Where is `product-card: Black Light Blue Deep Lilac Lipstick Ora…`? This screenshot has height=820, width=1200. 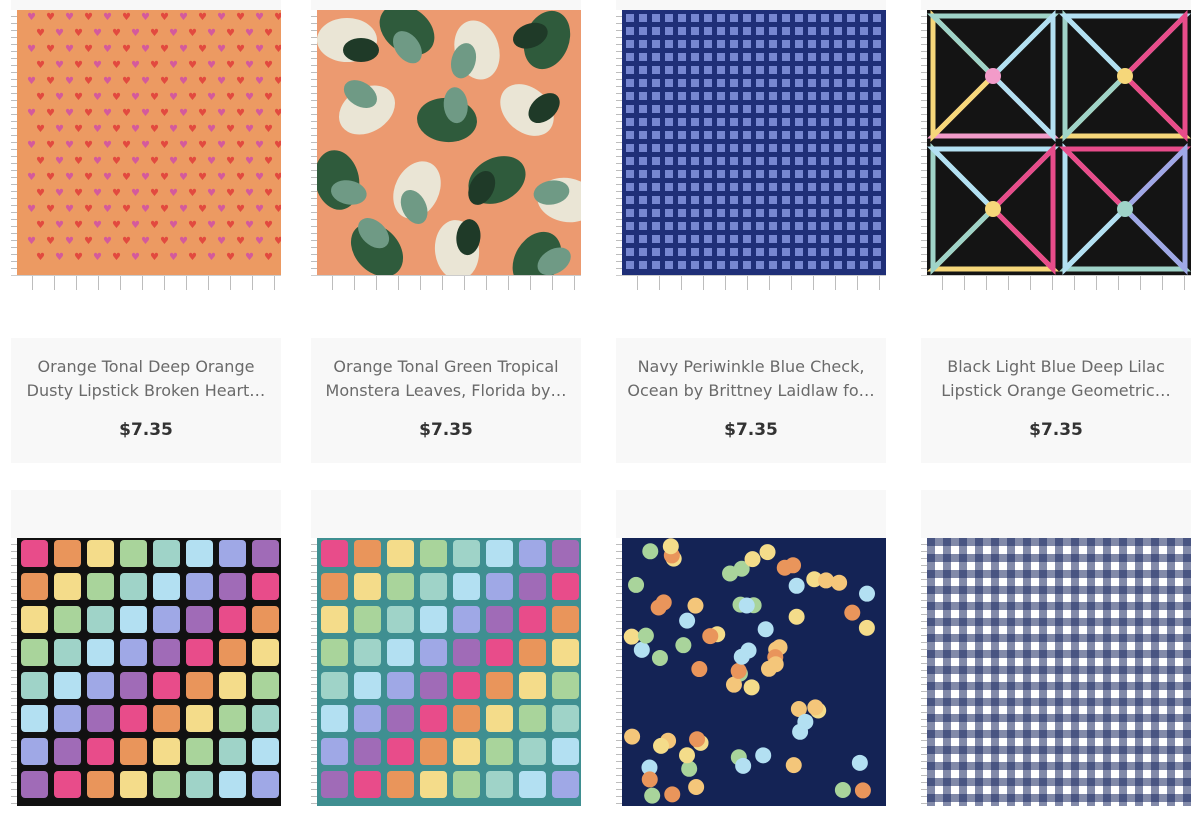 product-card: Black Light Blue Deep Lilac Lipstick Ora… is located at coordinates (1056, 231).